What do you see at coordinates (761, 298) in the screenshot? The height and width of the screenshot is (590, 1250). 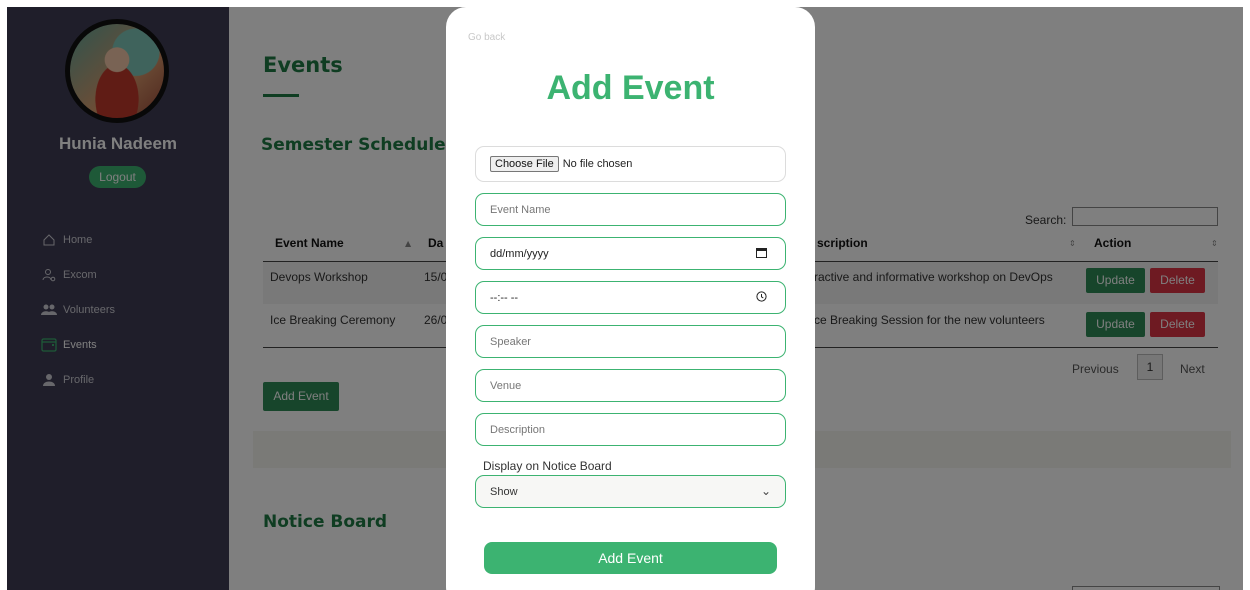 I see `clock-icon` at bounding box center [761, 298].